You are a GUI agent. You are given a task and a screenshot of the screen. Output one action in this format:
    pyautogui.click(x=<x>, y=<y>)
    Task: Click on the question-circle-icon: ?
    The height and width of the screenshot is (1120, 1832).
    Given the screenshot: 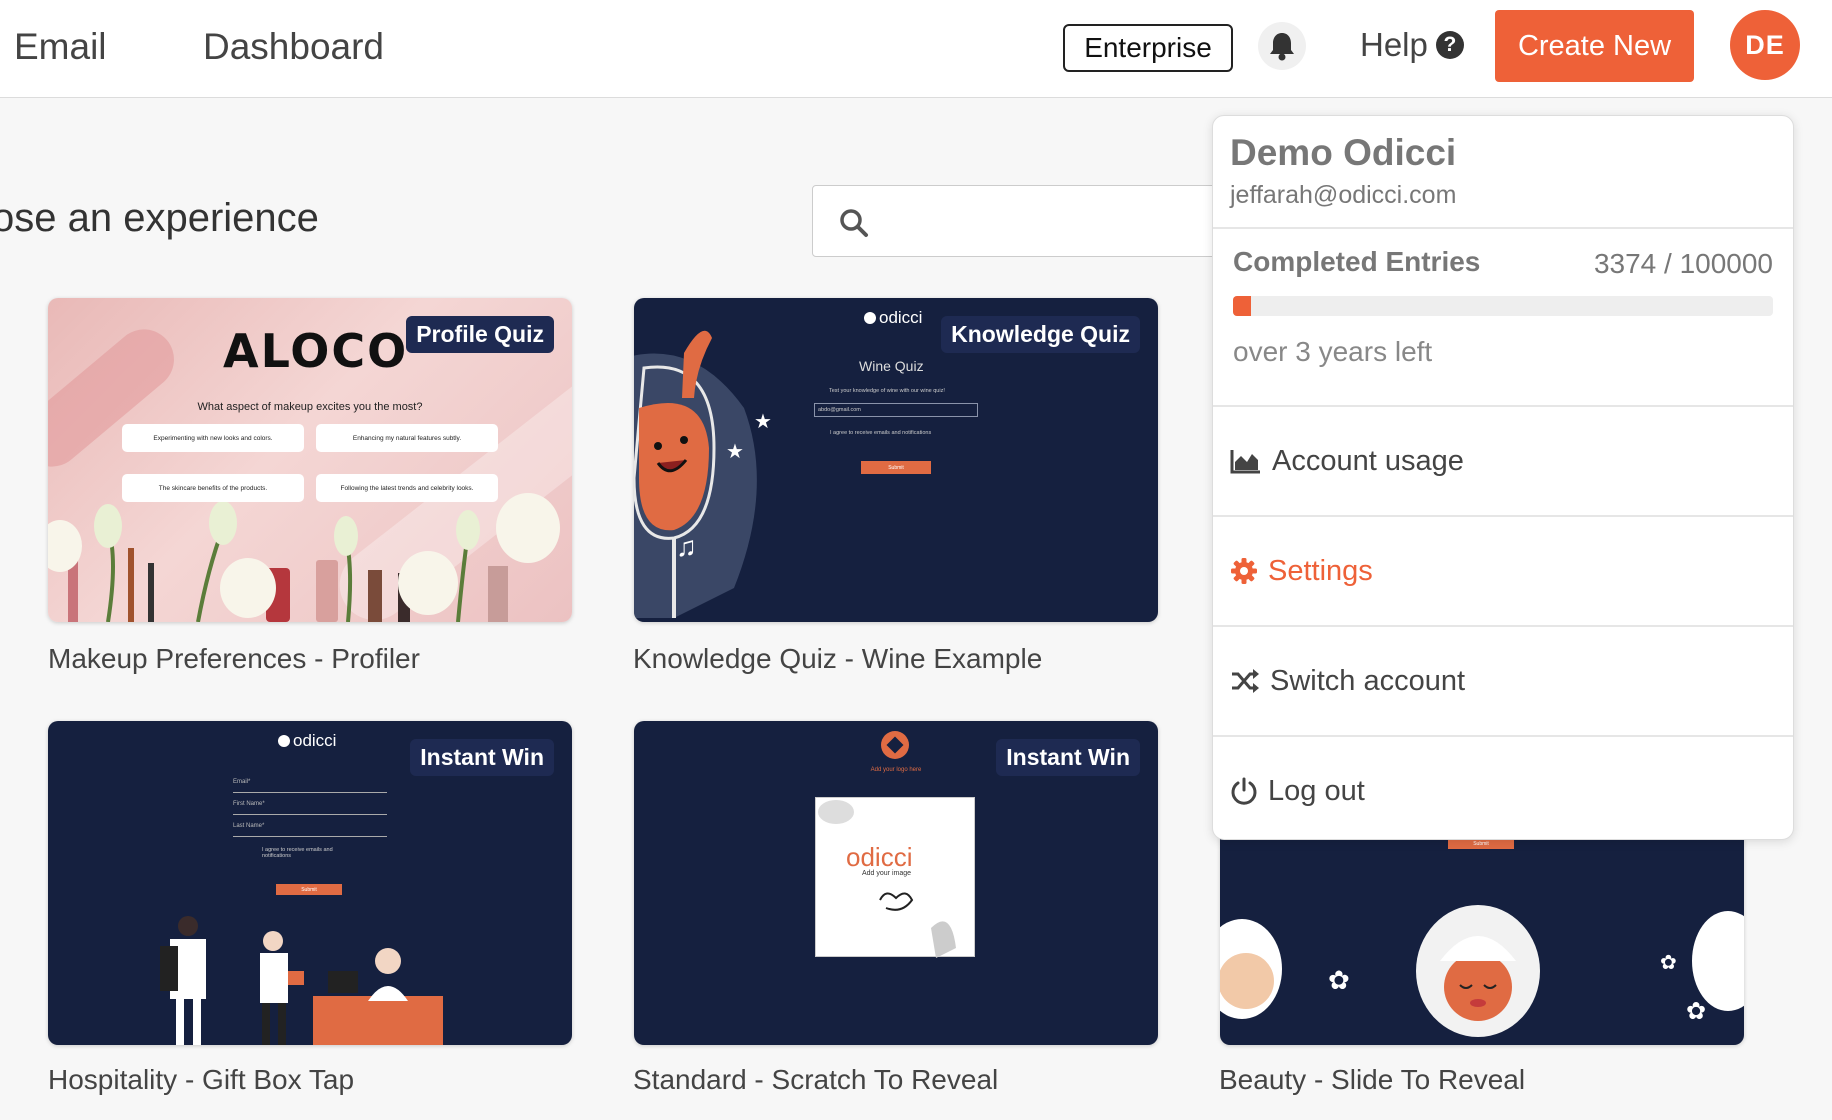 What is the action you would take?
    pyautogui.click(x=1449, y=45)
    